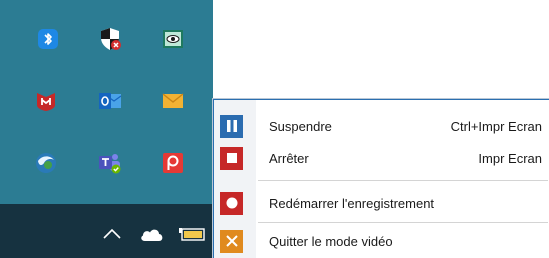  What do you see at coordinates (48, 39) in the screenshot?
I see `bluetooth-icon` at bounding box center [48, 39].